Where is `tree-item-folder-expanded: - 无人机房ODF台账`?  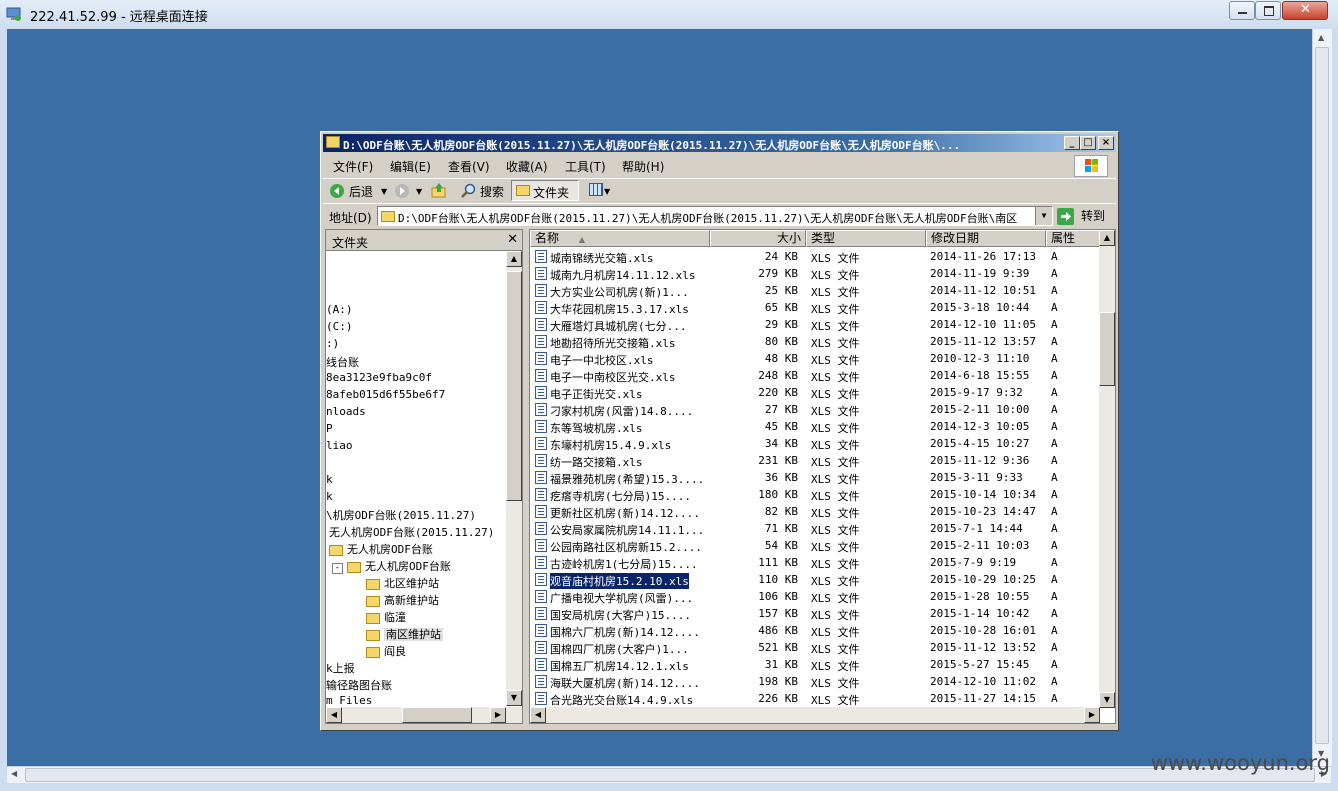 tree-item-folder-expanded: - 无人机房ODF台账 is located at coordinates (391, 566).